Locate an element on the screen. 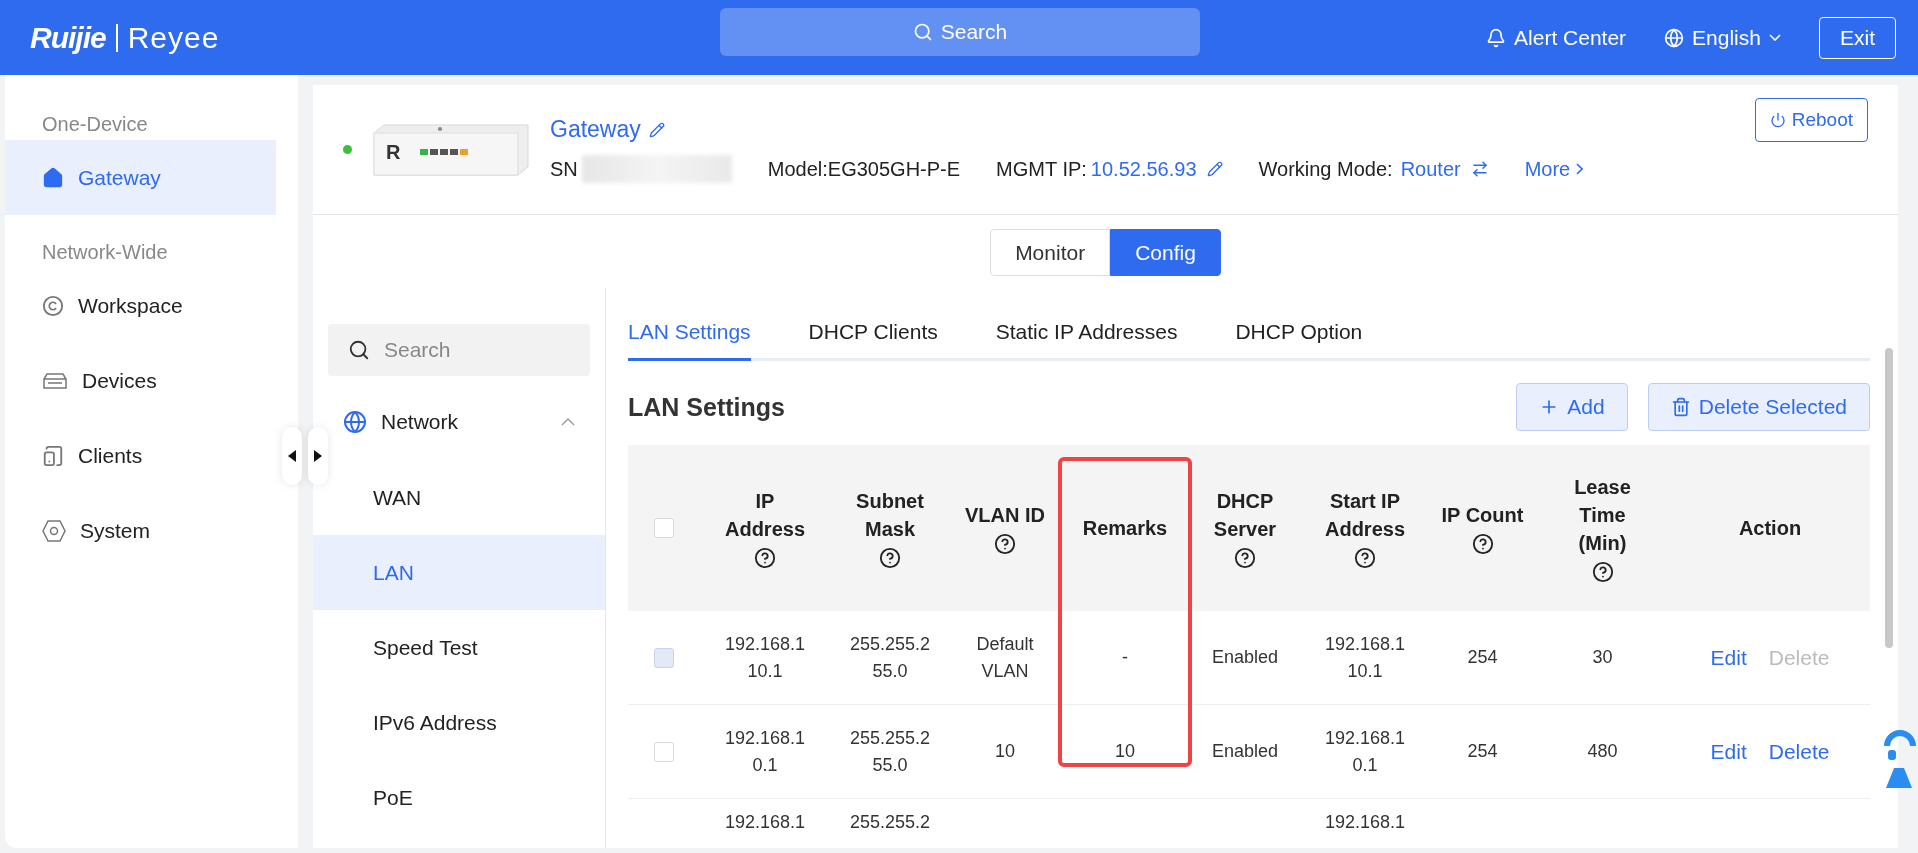 The width and height of the screenshot is (1918, 853). nav-item: LAN is located at coordinates (459, 572).